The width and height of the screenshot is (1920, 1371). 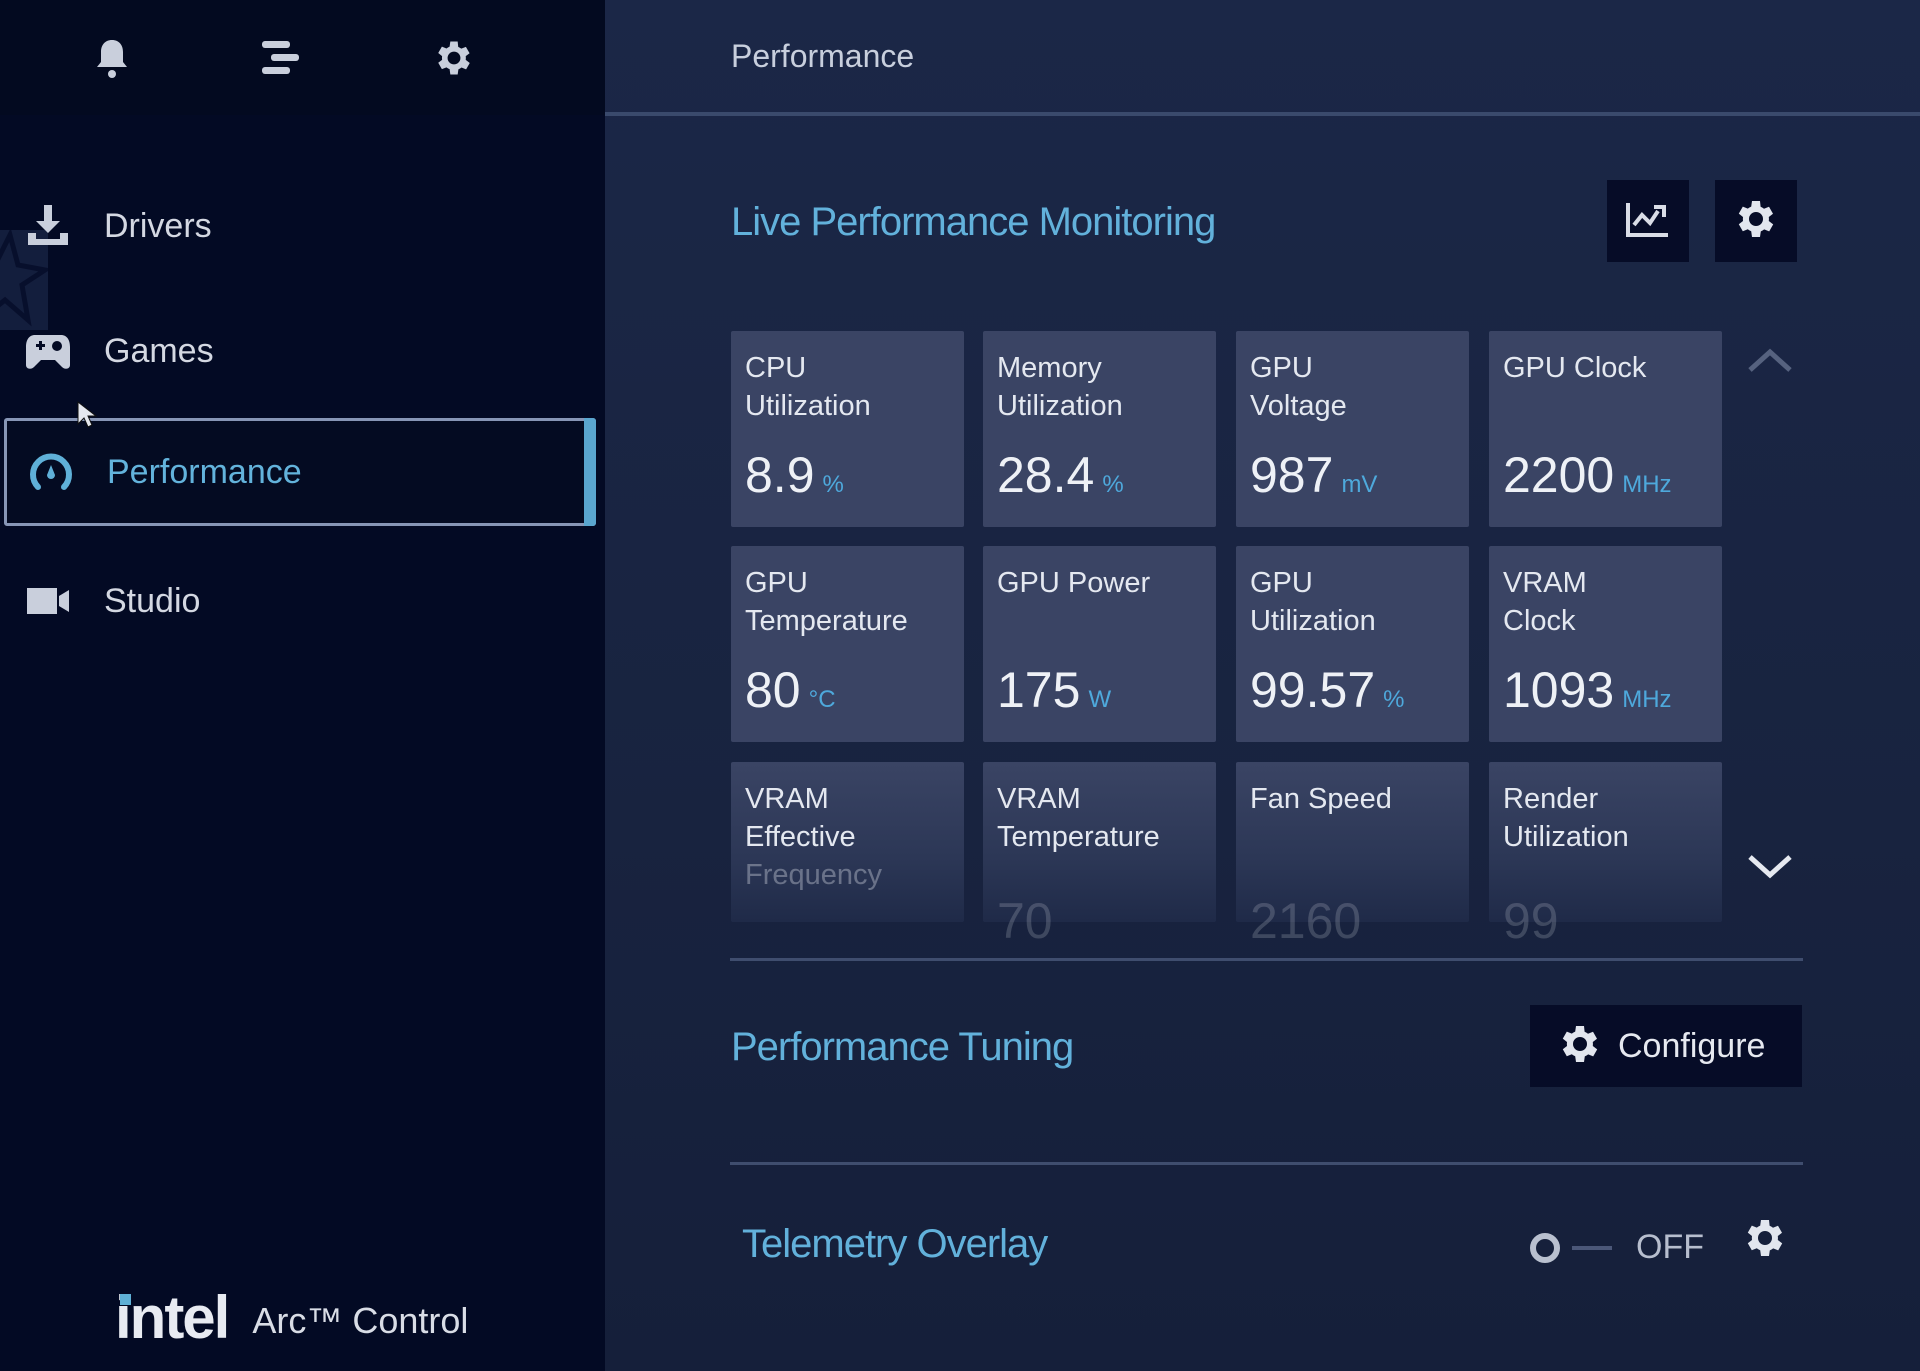 I want to click on sidebar-item-label: Games, so click(x=159, y=350).